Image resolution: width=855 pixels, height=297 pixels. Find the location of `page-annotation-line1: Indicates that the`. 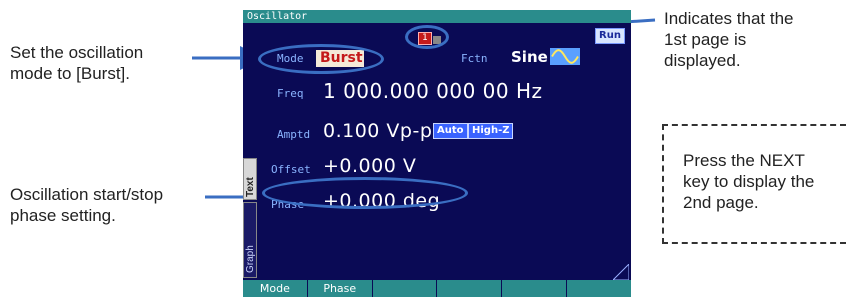

page-annotation-line1: Indicates that the is located at coordinates (729, 18).